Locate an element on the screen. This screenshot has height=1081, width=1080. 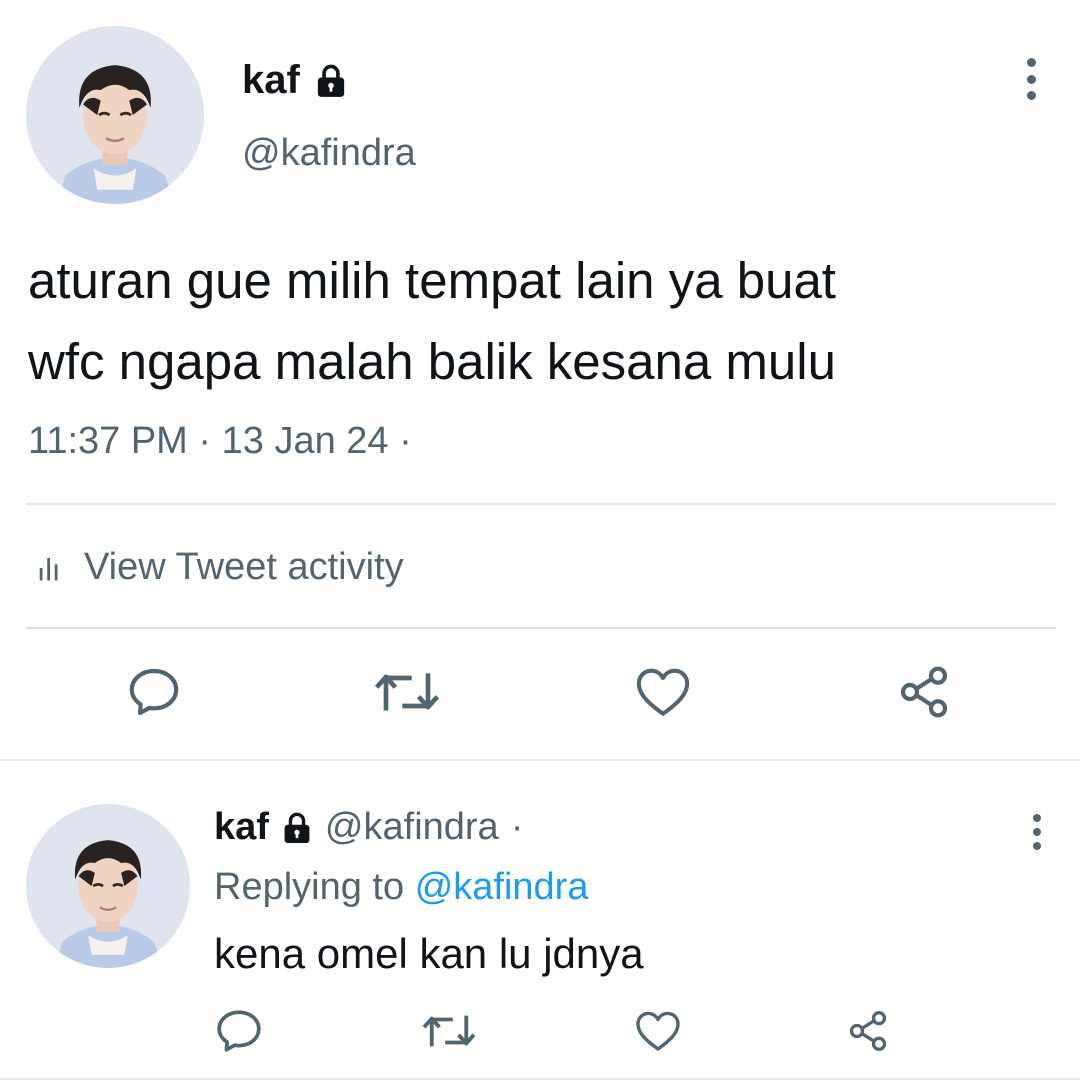
bar-chart-icon is located at coordinates (51, 568).